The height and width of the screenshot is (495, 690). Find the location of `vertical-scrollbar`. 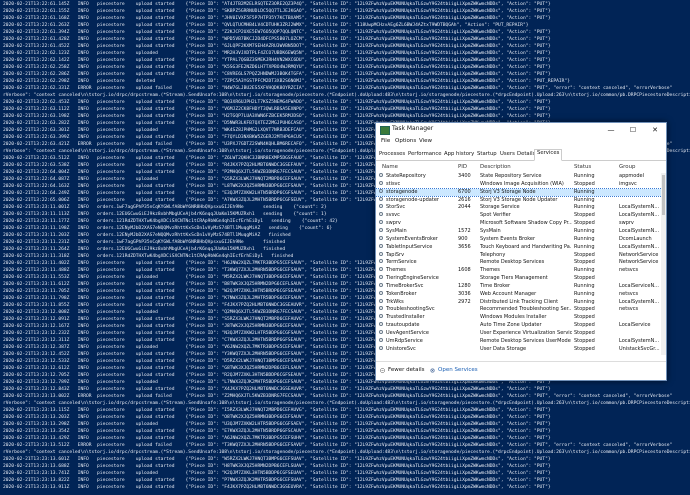

vertical-scrollbar is located at coordinates (663, 264).